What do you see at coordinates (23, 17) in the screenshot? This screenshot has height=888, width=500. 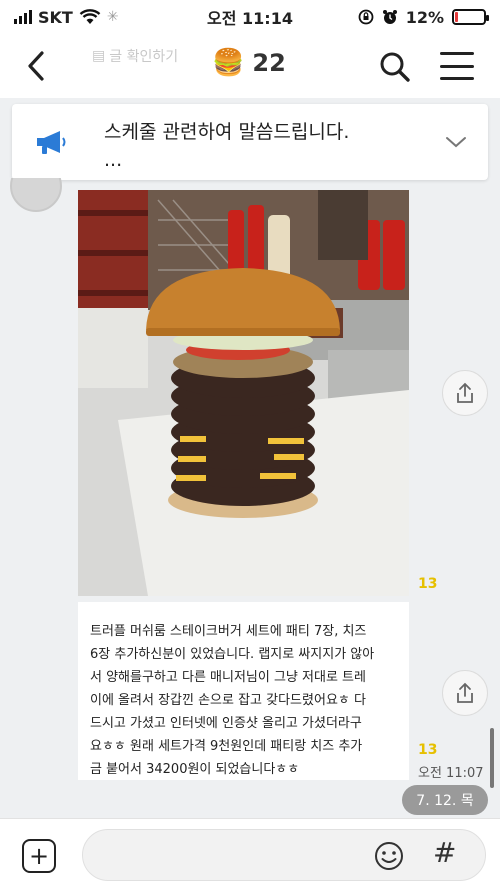 I see `signal-icon` at bounding box center [23, 17].